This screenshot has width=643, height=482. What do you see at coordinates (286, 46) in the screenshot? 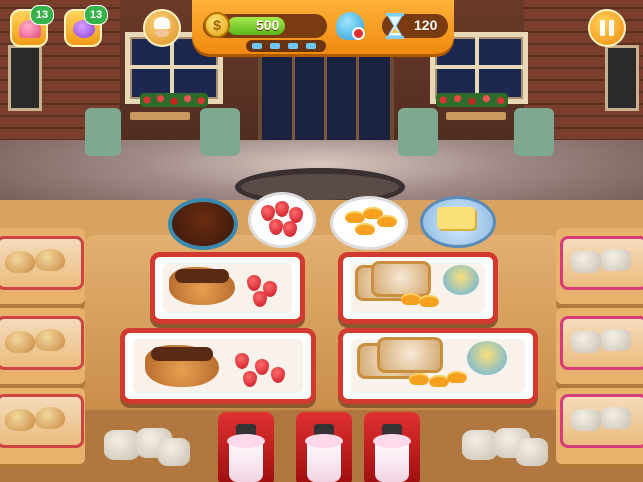
I see `level-progress` at bounding box center [286, 46].